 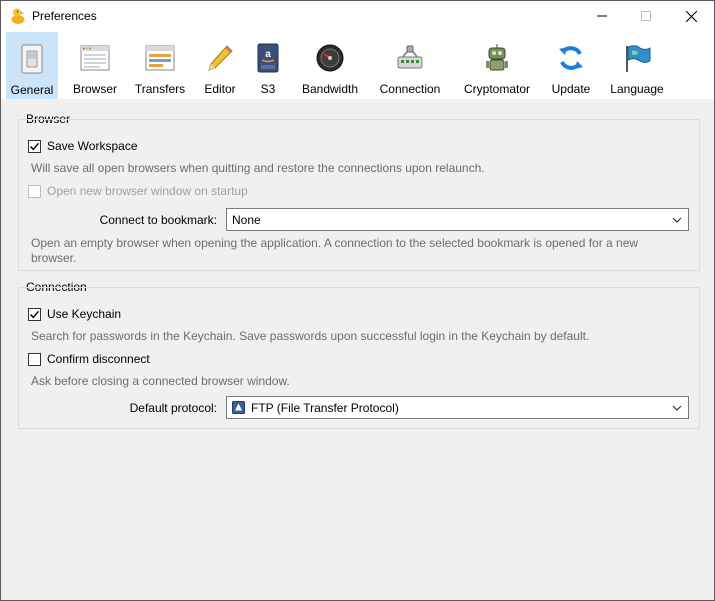 I want to click on connect-bookmark-label: Connect to bookmark:, so click(x=158, y=220).